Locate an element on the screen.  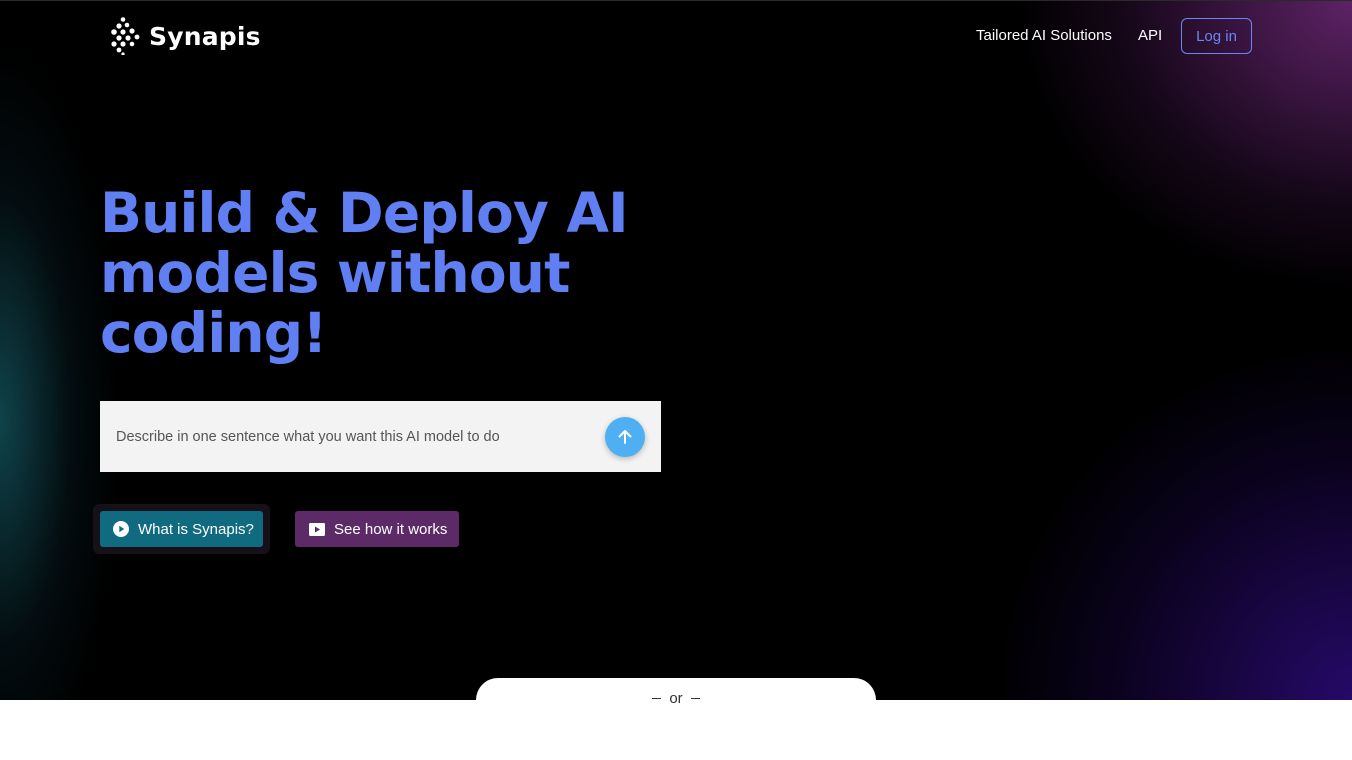
brand-logo: Synapis is located at coordinates (185, 36).